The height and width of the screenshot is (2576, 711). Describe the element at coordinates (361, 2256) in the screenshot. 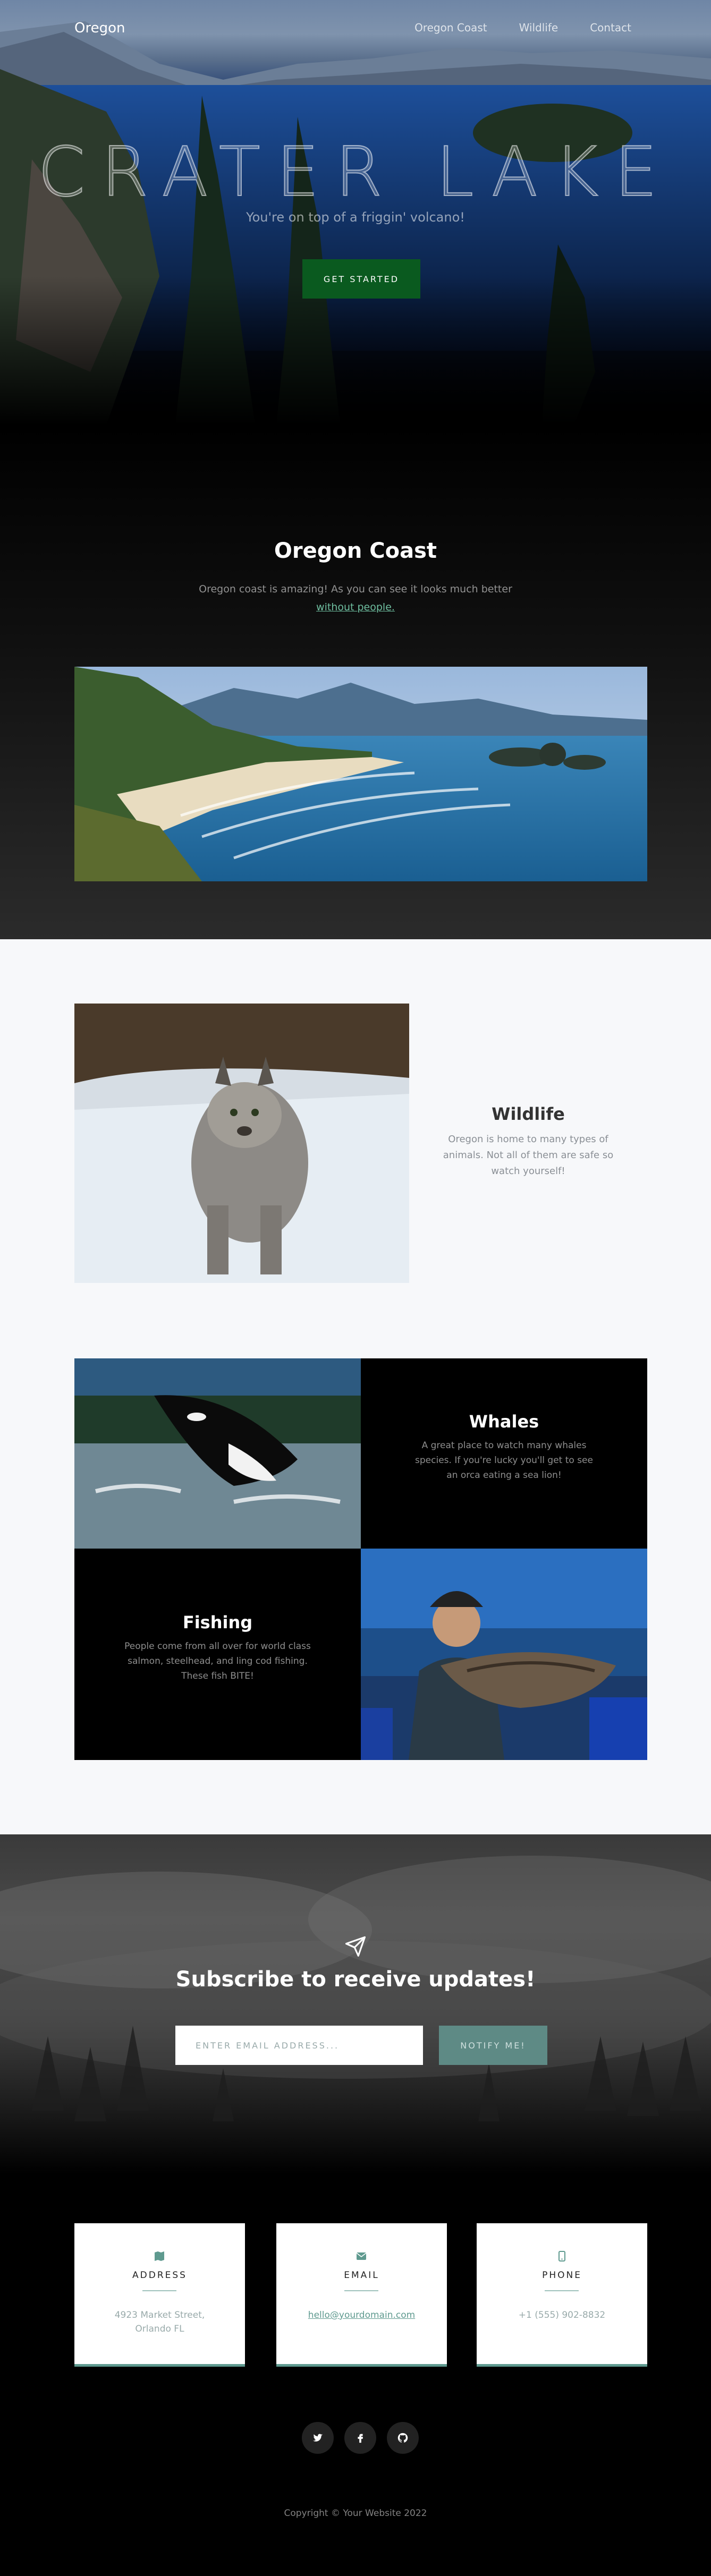

I see `envelope-icon` at that location.